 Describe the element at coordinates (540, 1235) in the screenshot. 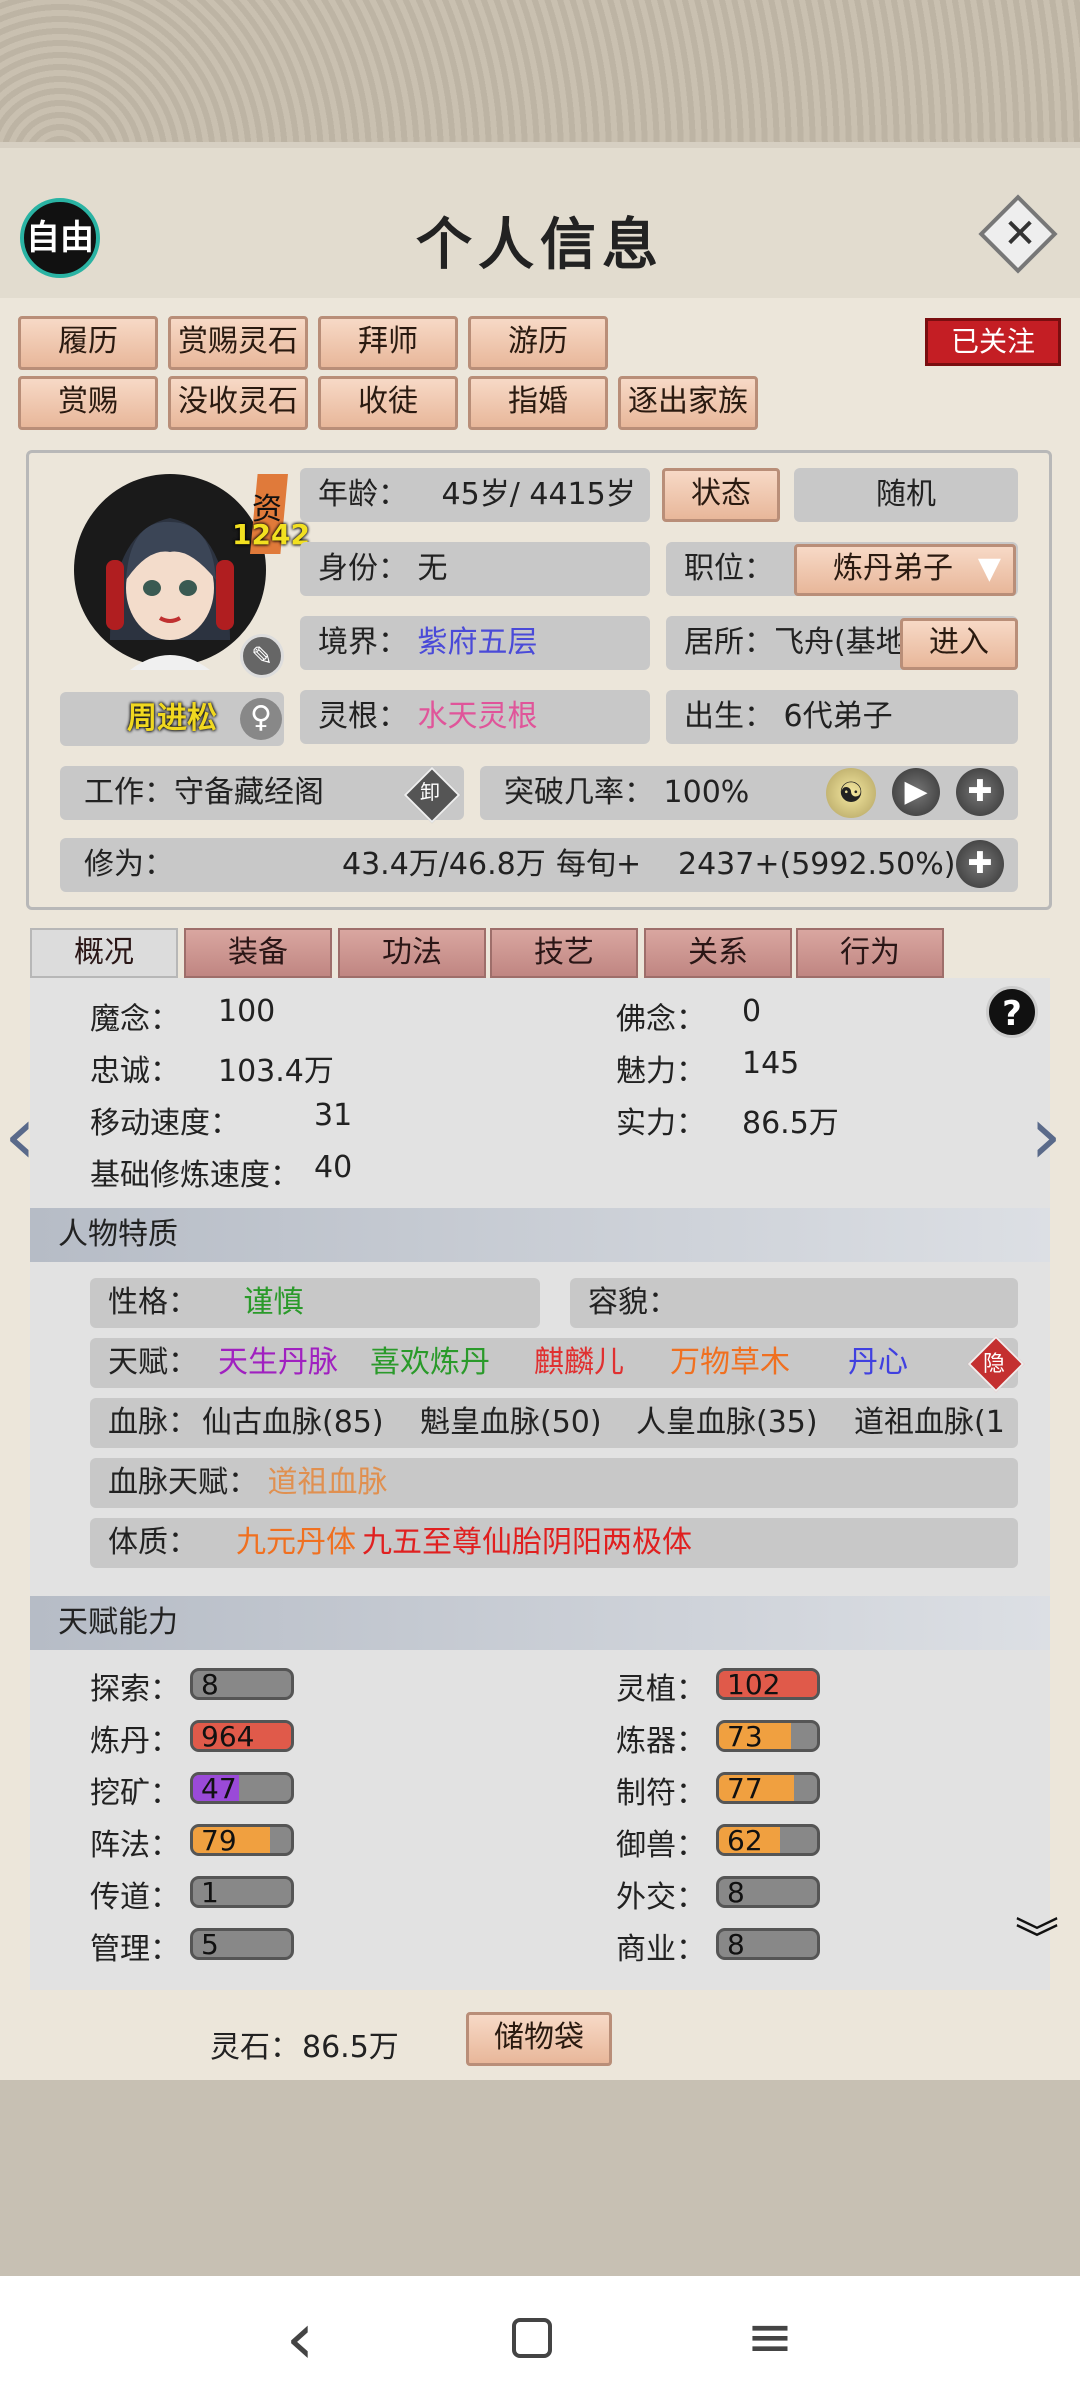

I see `traits-section-header: 人物特质` at that location.